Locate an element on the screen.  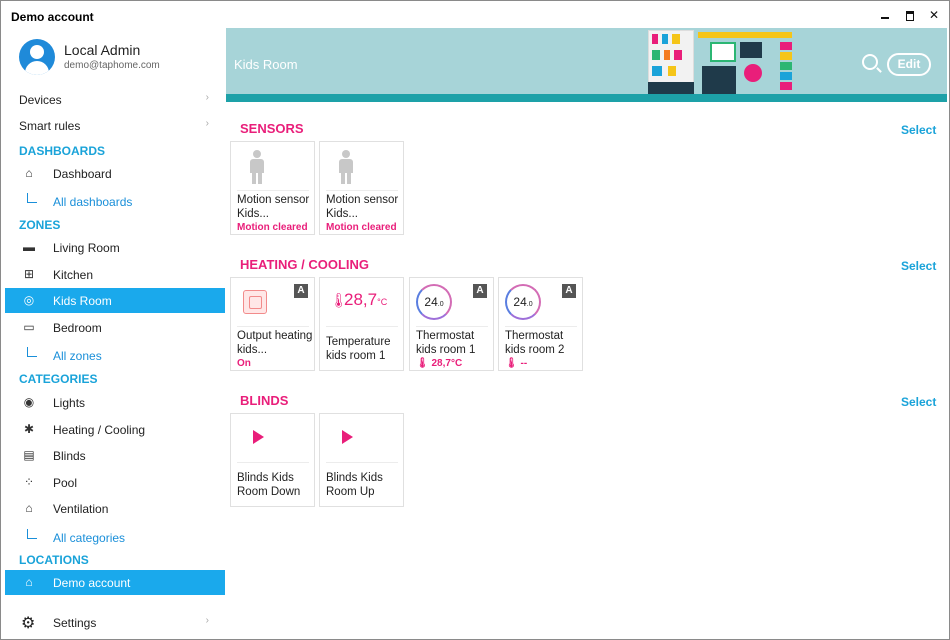
profile-email: demo@taphome.com is located at coordinates (112, 65).